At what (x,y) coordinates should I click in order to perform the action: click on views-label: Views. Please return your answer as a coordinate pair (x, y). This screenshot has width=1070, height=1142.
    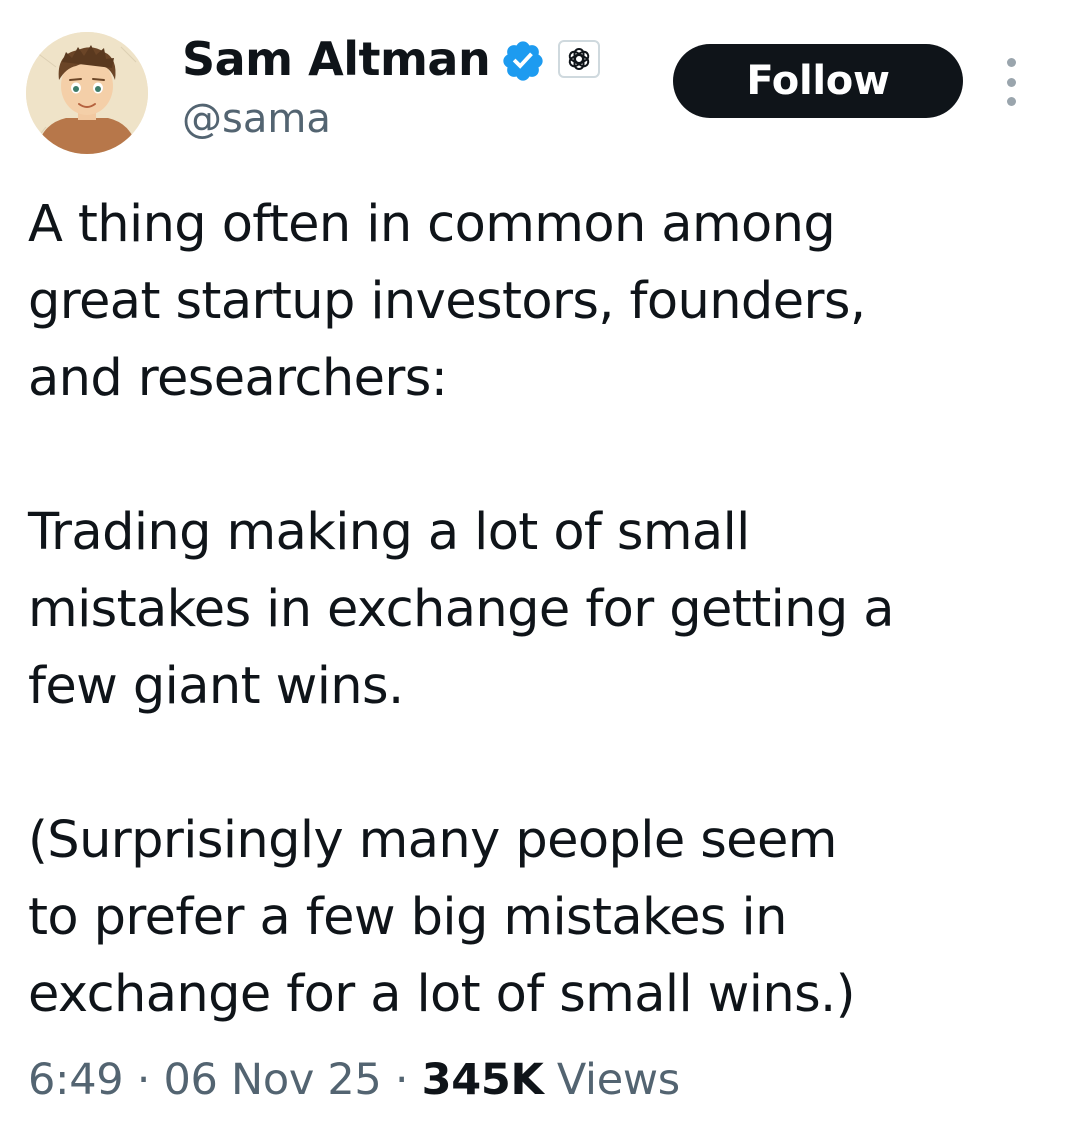
    Looking at the image, I should click on (618, 1080).